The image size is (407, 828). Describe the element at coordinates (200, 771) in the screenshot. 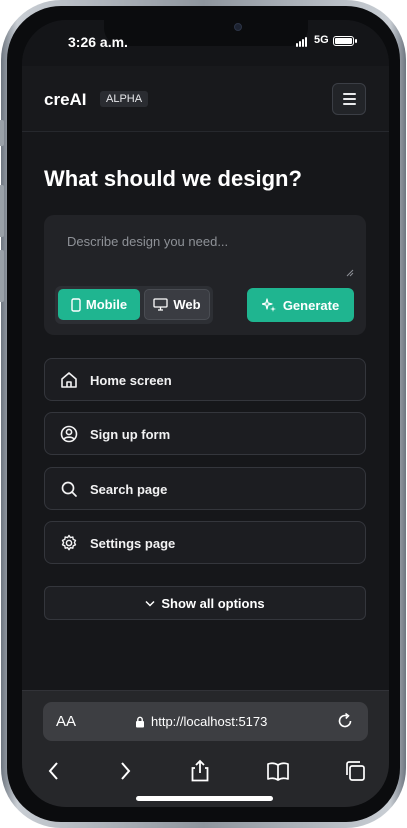

I see `share-icon` at that location.